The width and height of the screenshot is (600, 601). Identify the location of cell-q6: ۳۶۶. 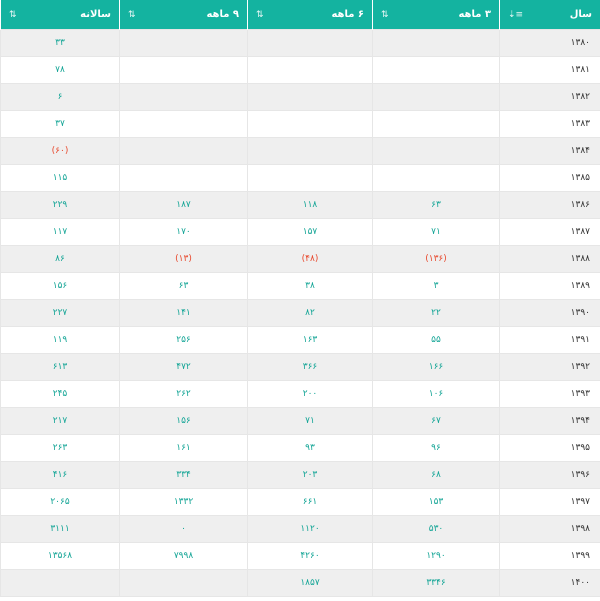
(310, 367).